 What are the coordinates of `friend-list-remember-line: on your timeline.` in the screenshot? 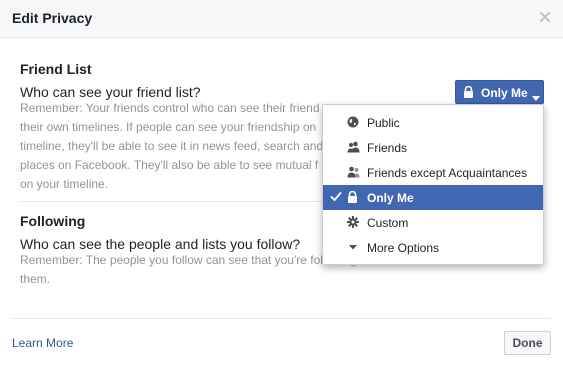 It's located at (64, 184).